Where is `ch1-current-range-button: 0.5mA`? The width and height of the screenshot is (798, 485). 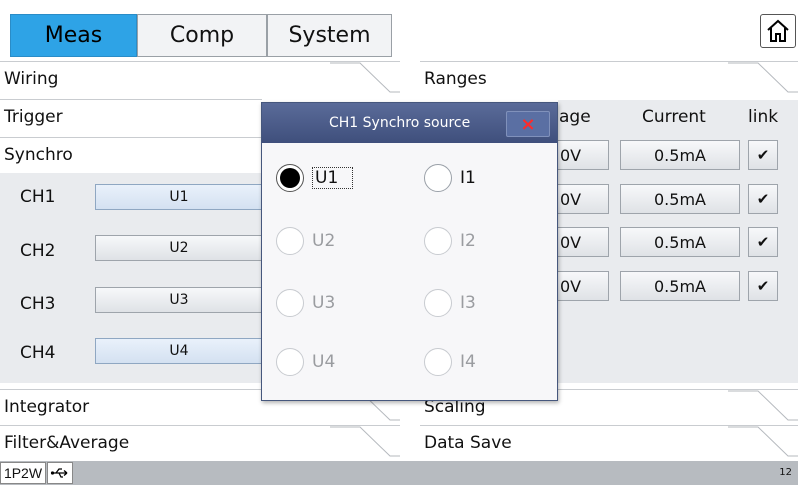 ch1-current-range-button: 0.5mA is located at coordinates (680, 155).